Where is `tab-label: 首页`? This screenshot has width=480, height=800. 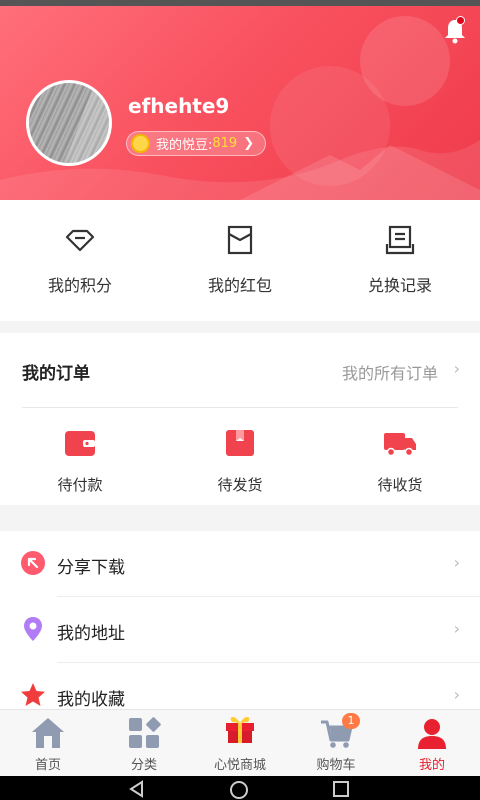
tab-label: 首页 is located at coordinates (47, 765).